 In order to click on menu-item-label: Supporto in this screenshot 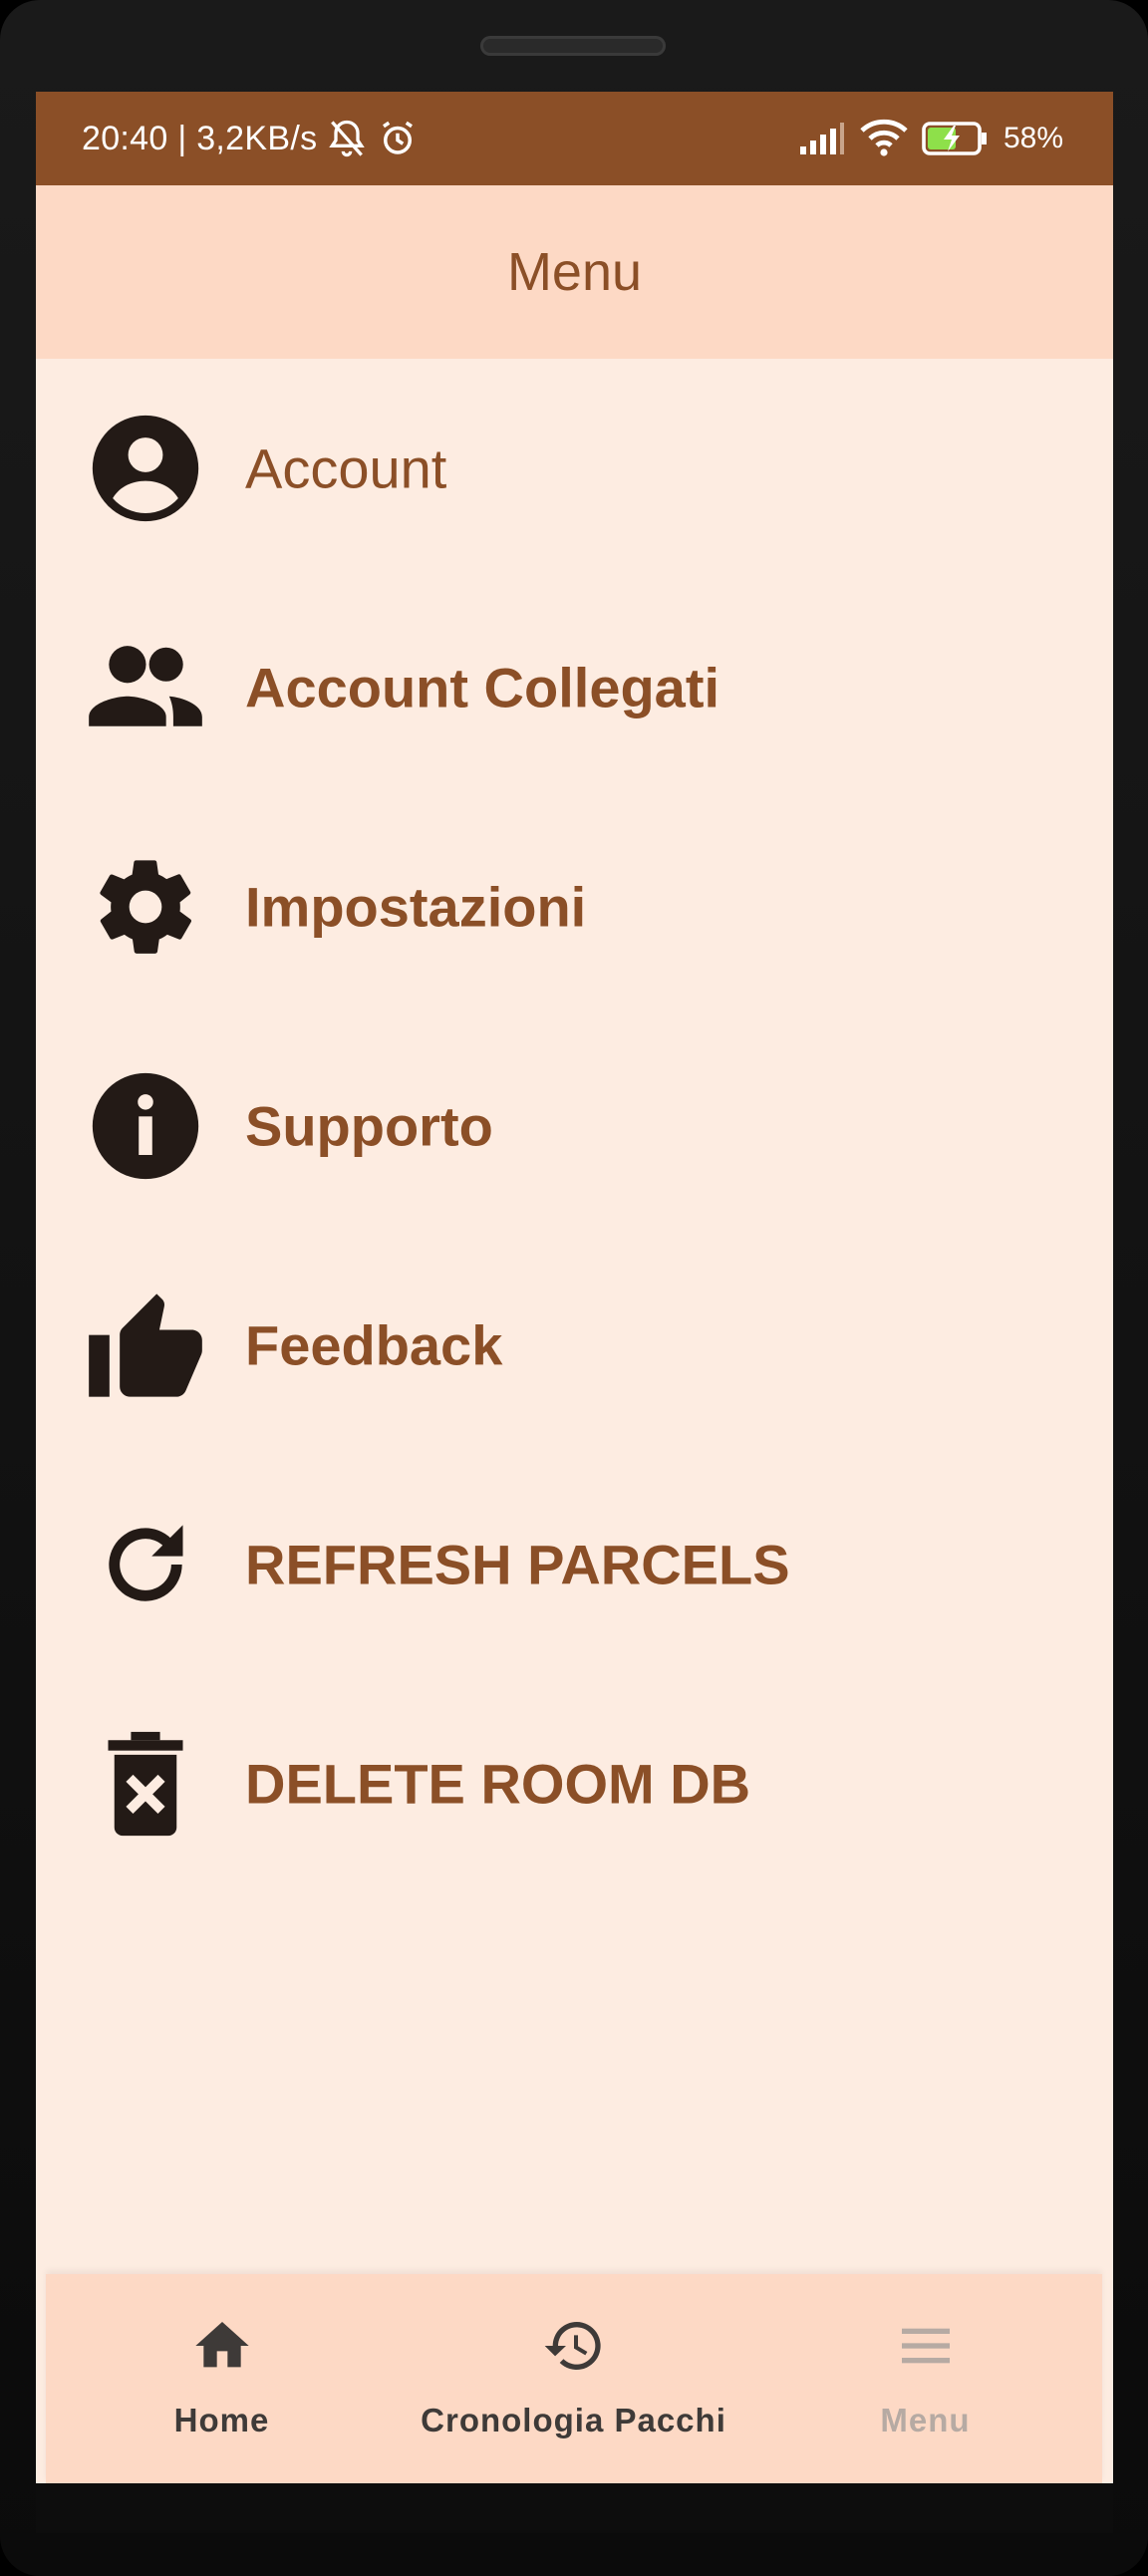, I will do `click(369, 1126)`.